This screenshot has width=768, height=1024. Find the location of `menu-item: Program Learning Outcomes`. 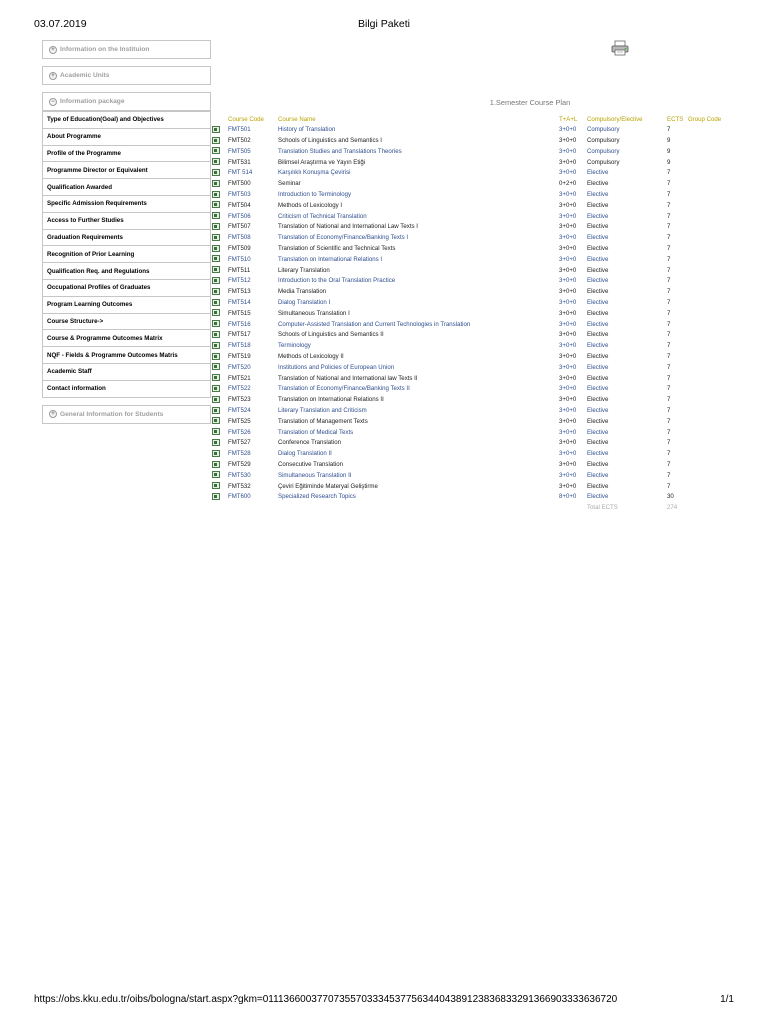

menu-item: Program Learning Outcomes is located at coordinates (126, 304).